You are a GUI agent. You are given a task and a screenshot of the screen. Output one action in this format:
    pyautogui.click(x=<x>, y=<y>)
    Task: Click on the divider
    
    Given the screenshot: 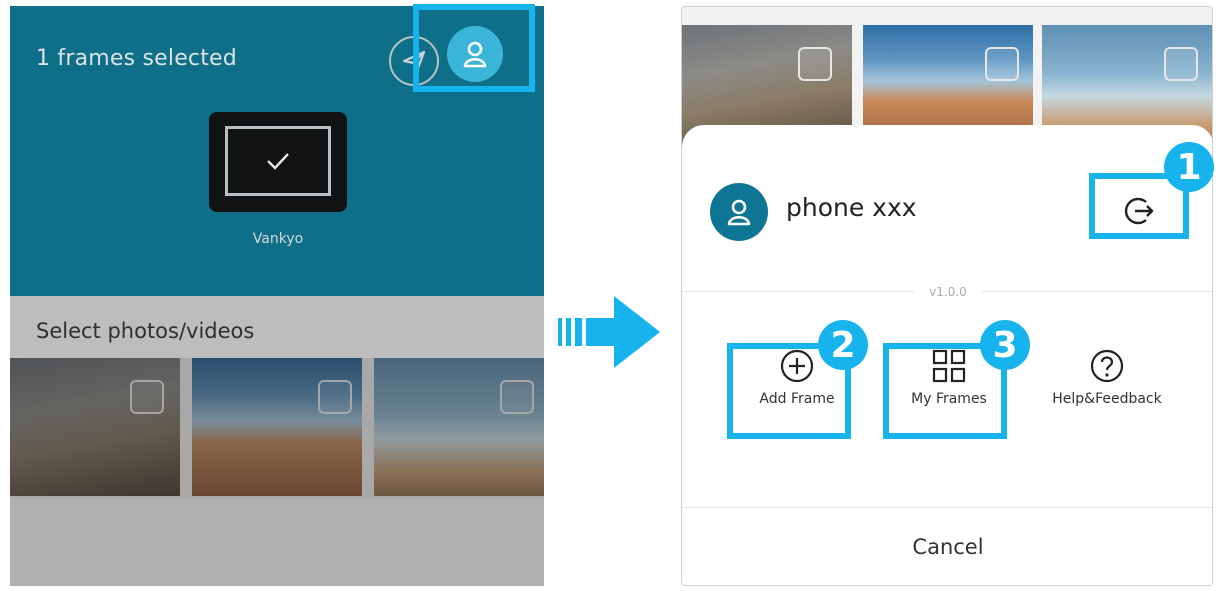 What is the action you would take?
    pyautogui.click(x=947, y=507)
    